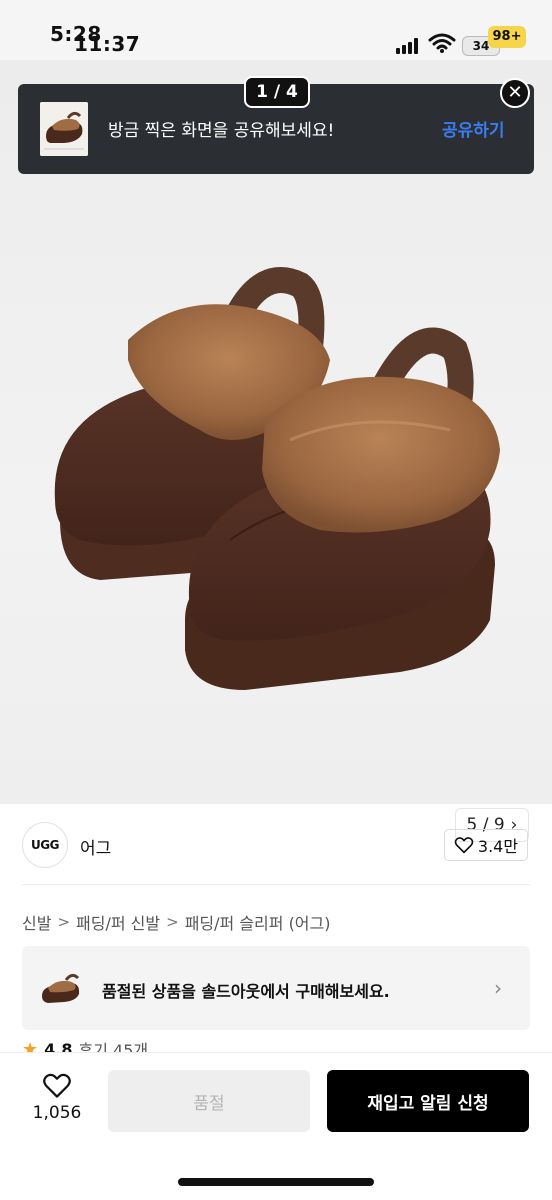 This screenshot has width=552, height=1200. Describe the element at coordinates (64, 129) in the screenshot. I see `screenshot-thumbnail` at that location.